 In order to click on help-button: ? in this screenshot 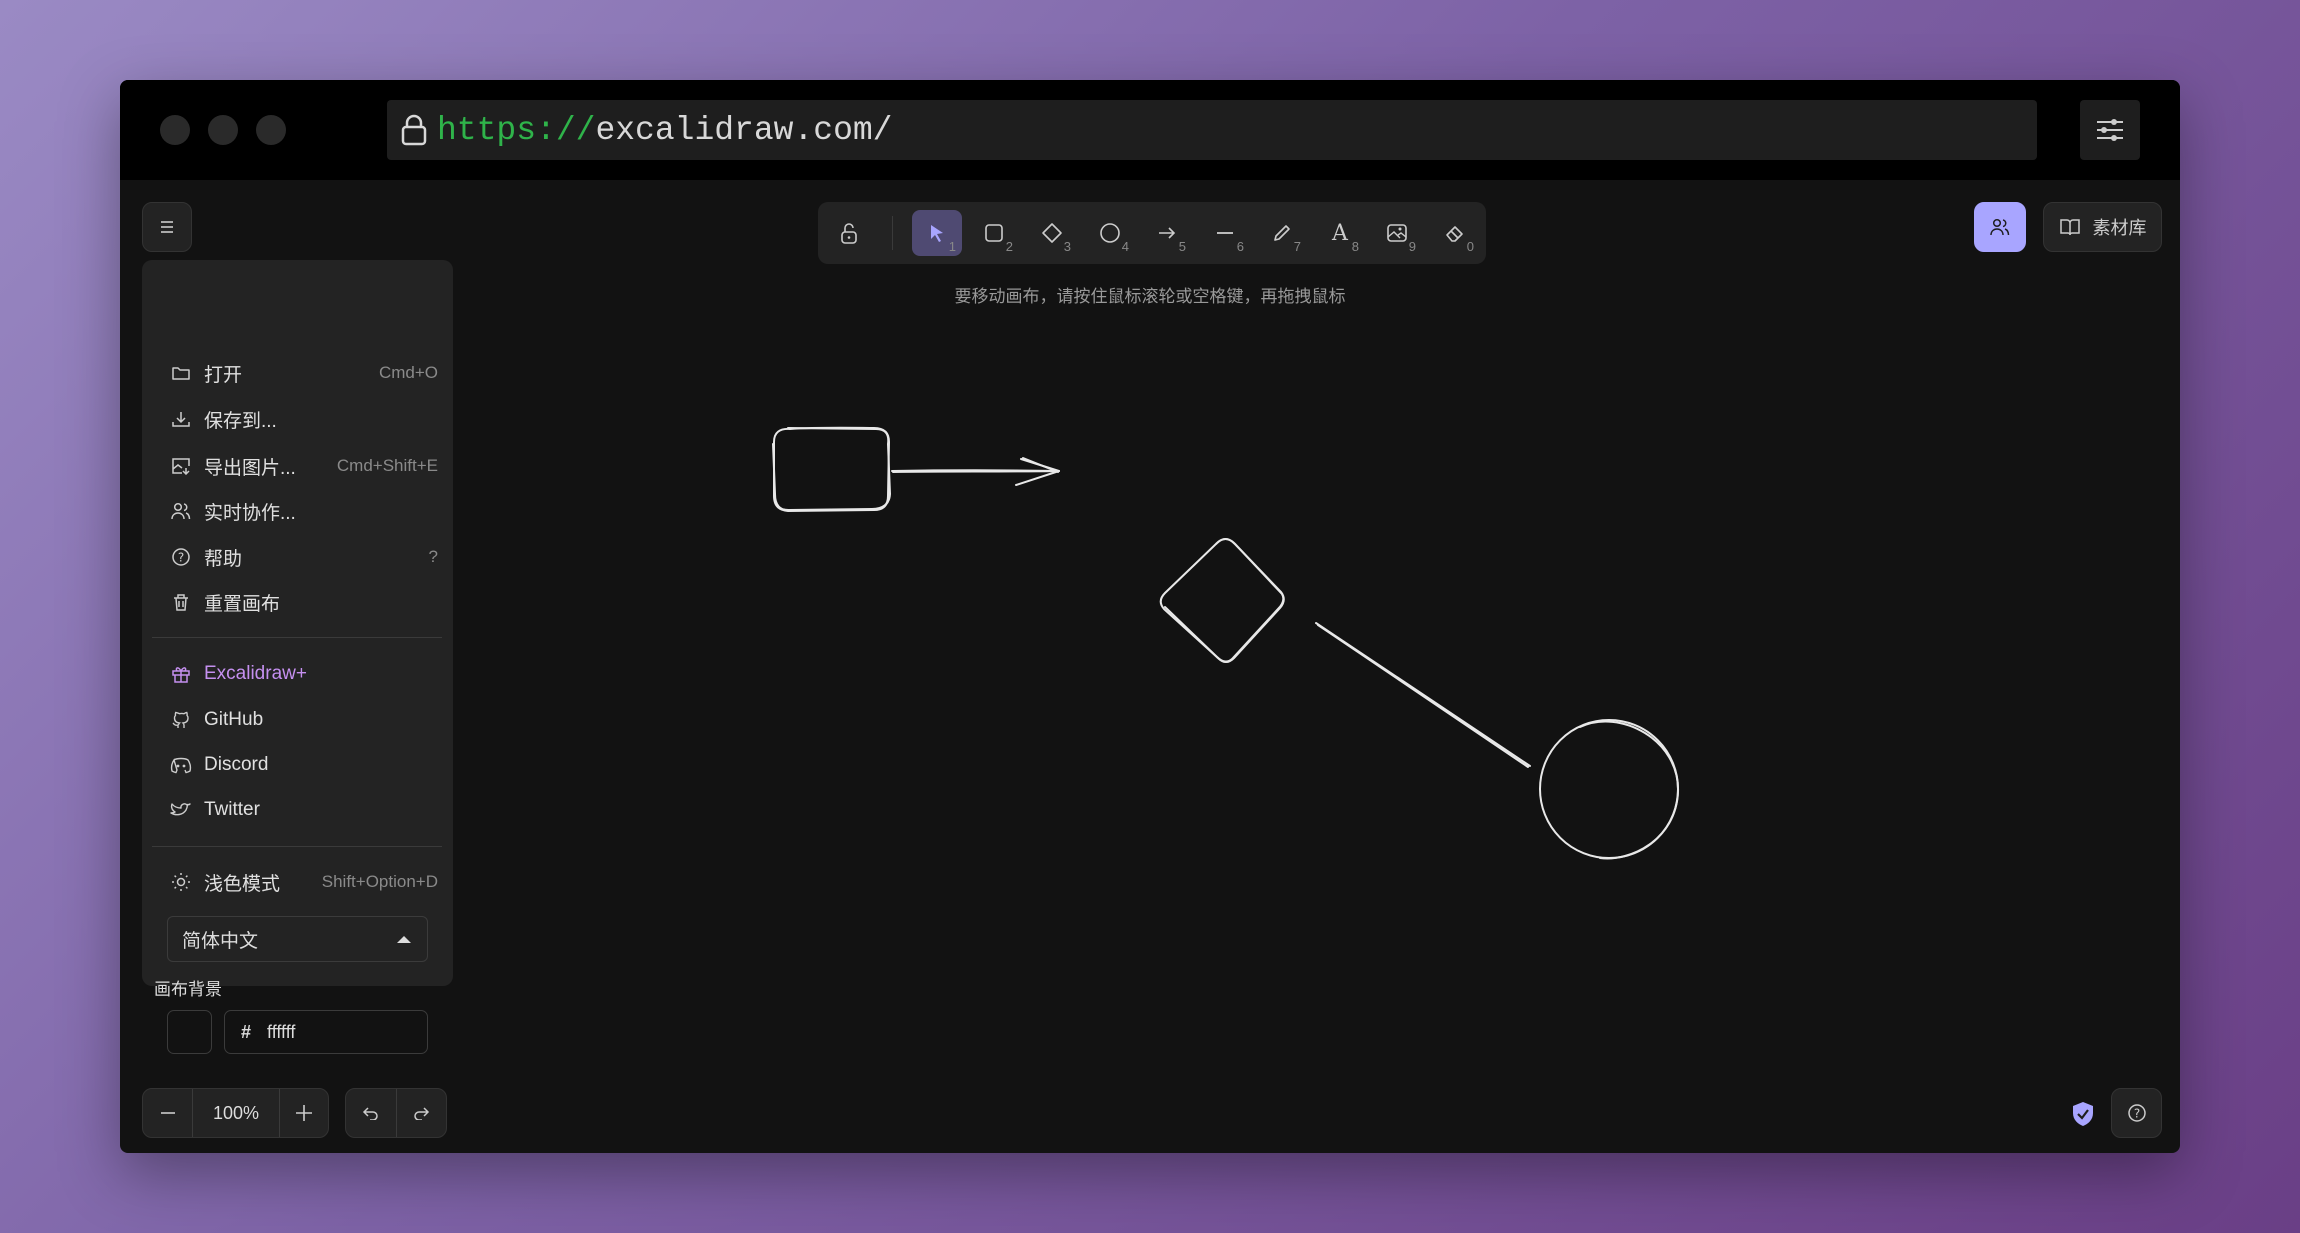, I will do `click(2136, 1113)`.